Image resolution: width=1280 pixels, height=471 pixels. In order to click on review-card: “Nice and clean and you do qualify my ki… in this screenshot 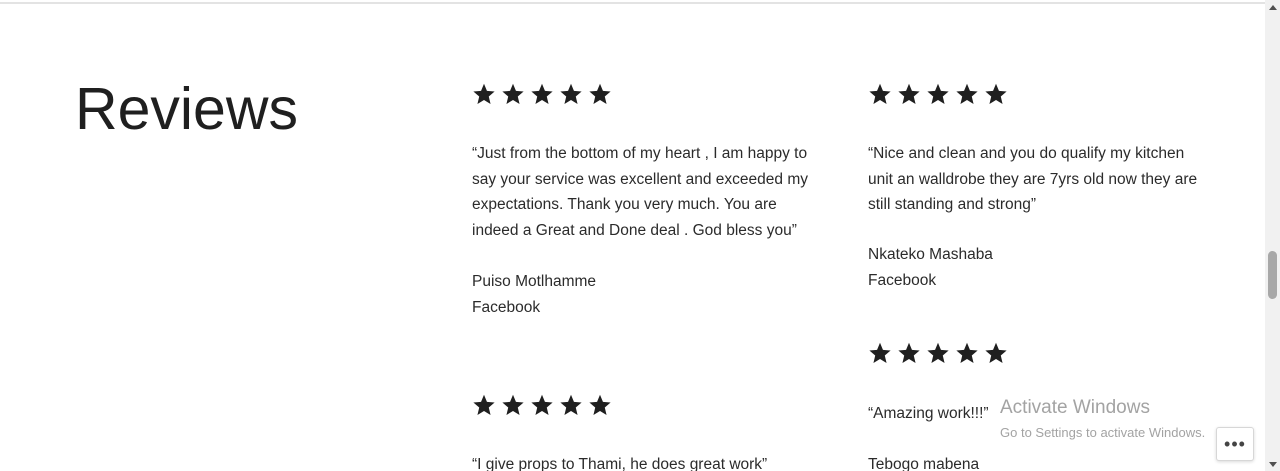, I will do `click(1038, 188)`.